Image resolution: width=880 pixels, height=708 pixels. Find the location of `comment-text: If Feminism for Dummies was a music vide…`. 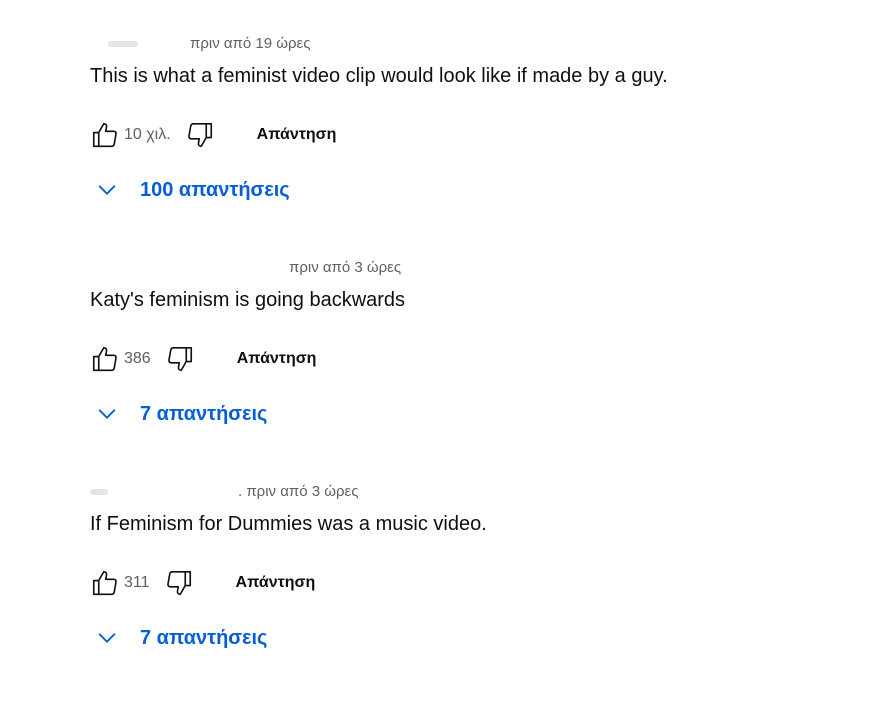

comment-text: If Feminism for Dummies was a music vide… is located at coordinates (288, 524).